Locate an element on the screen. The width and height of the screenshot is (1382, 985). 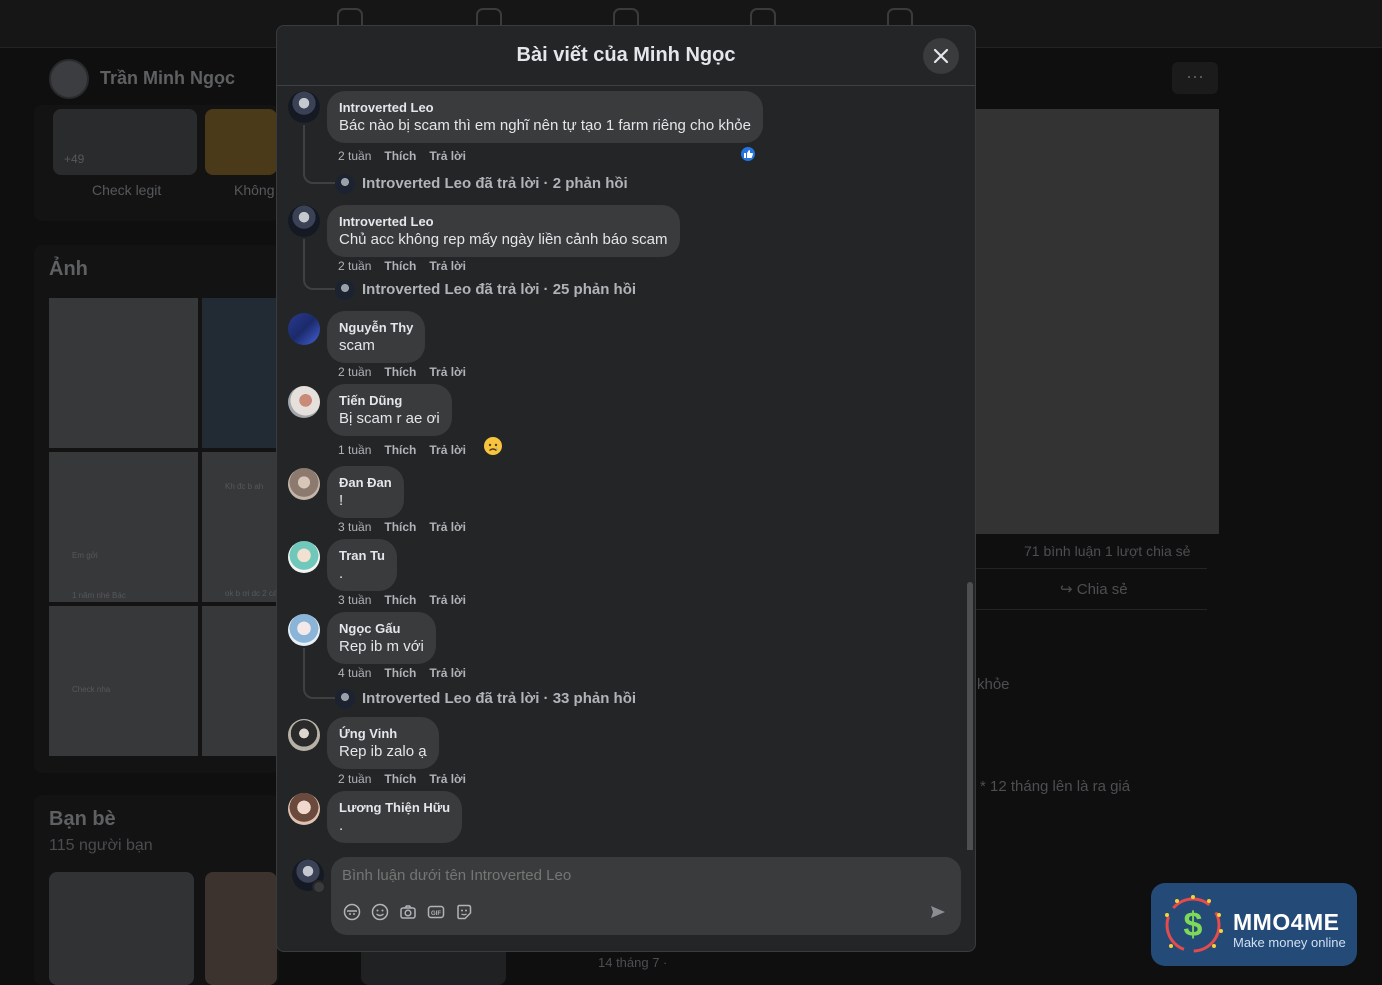
comment-author: Lương Thiện Hữu is located at coordinates (394, 807).